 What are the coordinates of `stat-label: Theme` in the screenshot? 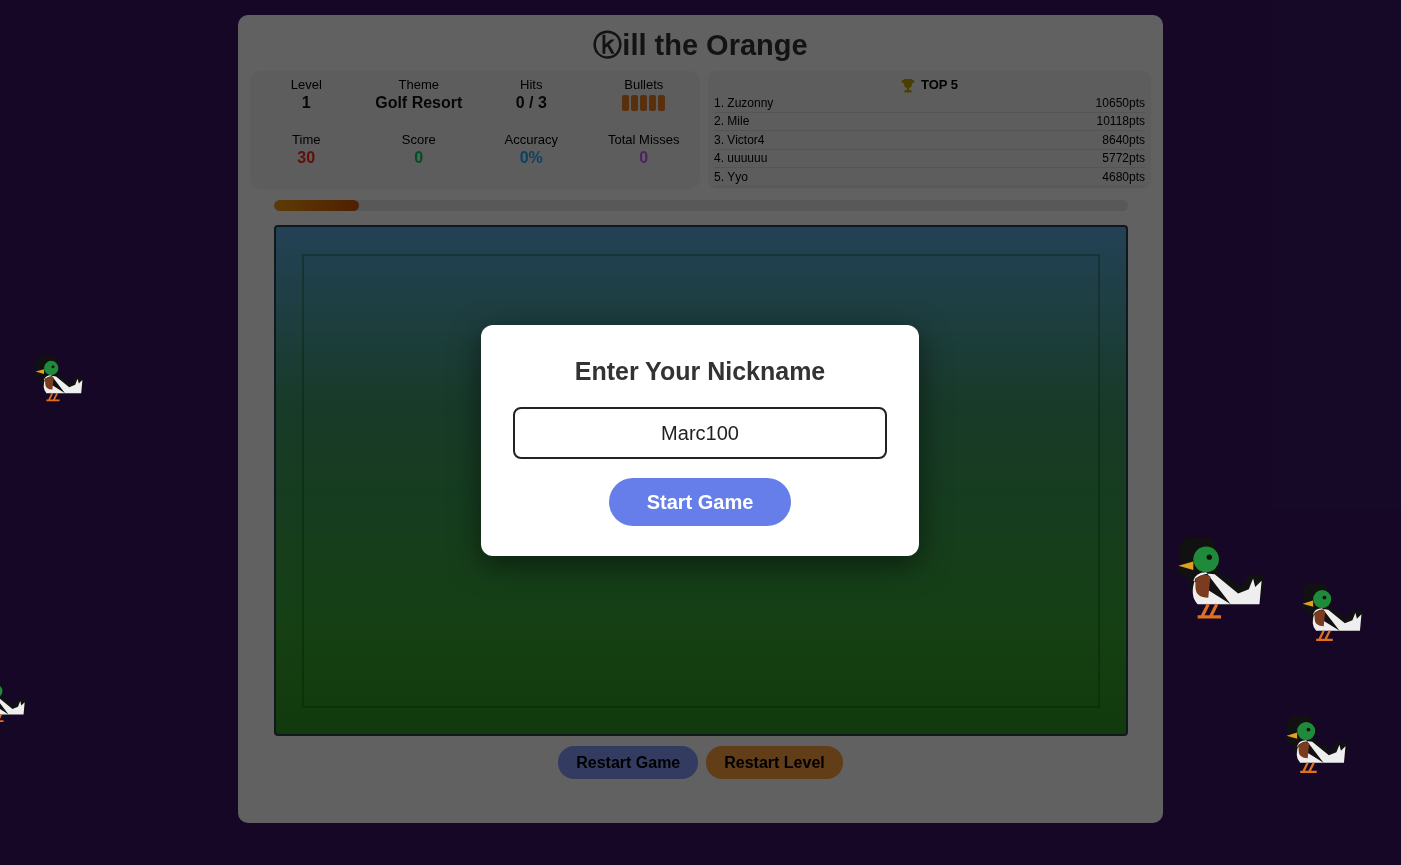 It's located at (418, 85).